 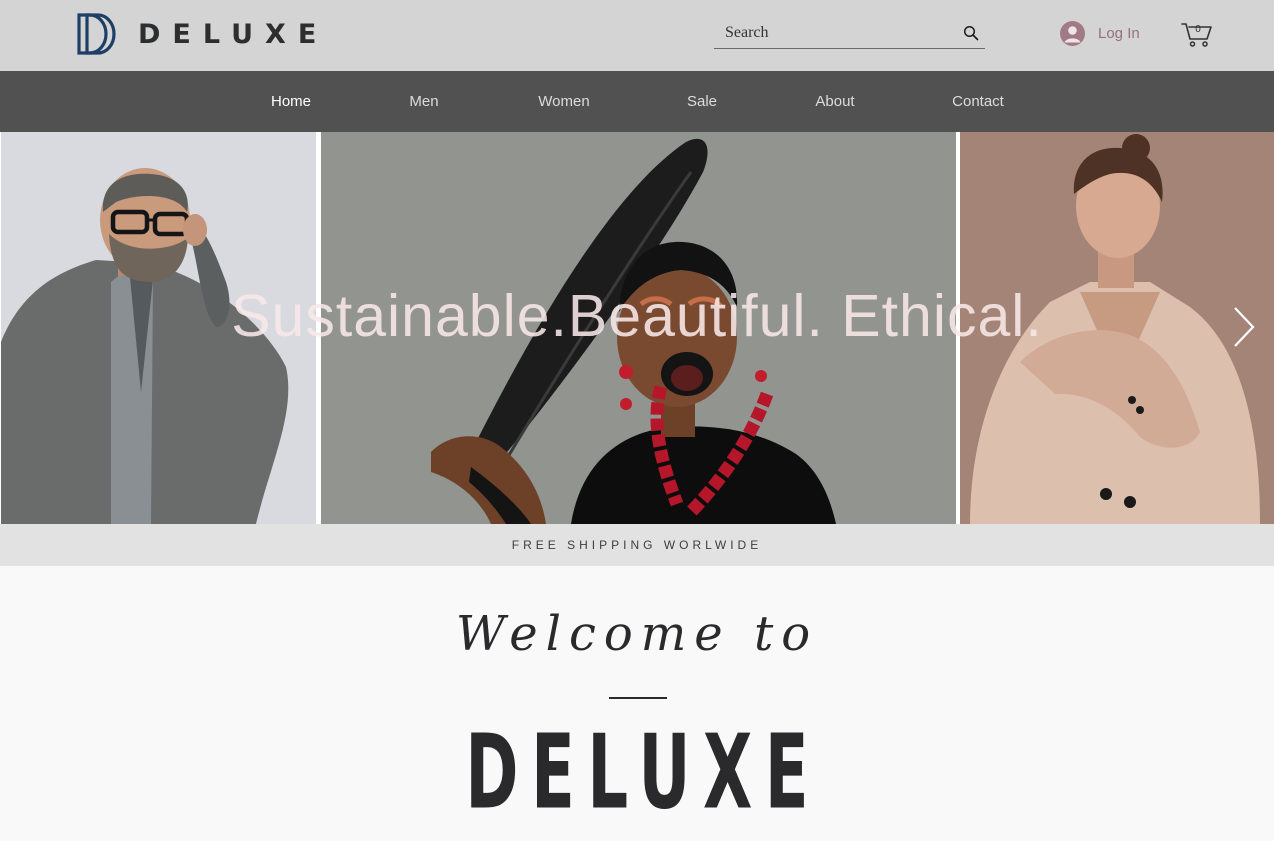 What do you see at coordinates (971, 33) in the screenshot?
I see `search-icon` at bounding box center [971, 33].